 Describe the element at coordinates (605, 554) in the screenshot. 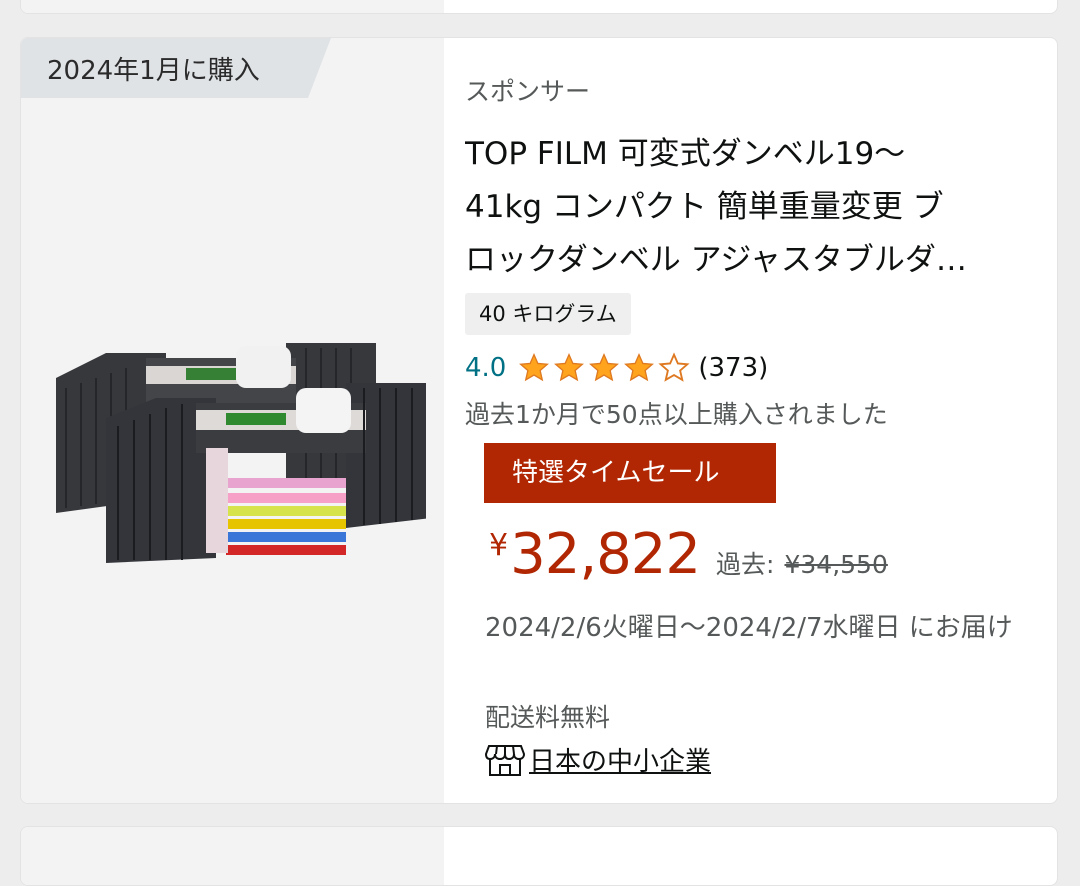

I see `price-amount: 32,822` at that location.